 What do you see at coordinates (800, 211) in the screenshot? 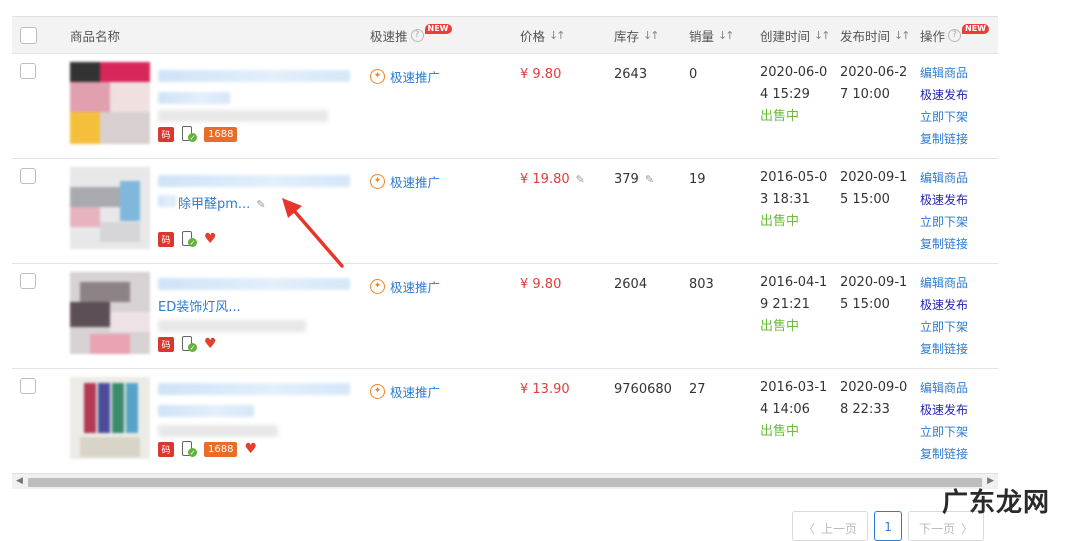
I see `created-time-cell: 2016-05-0 3 18:31 出售中` at bounding box center [800, 211].